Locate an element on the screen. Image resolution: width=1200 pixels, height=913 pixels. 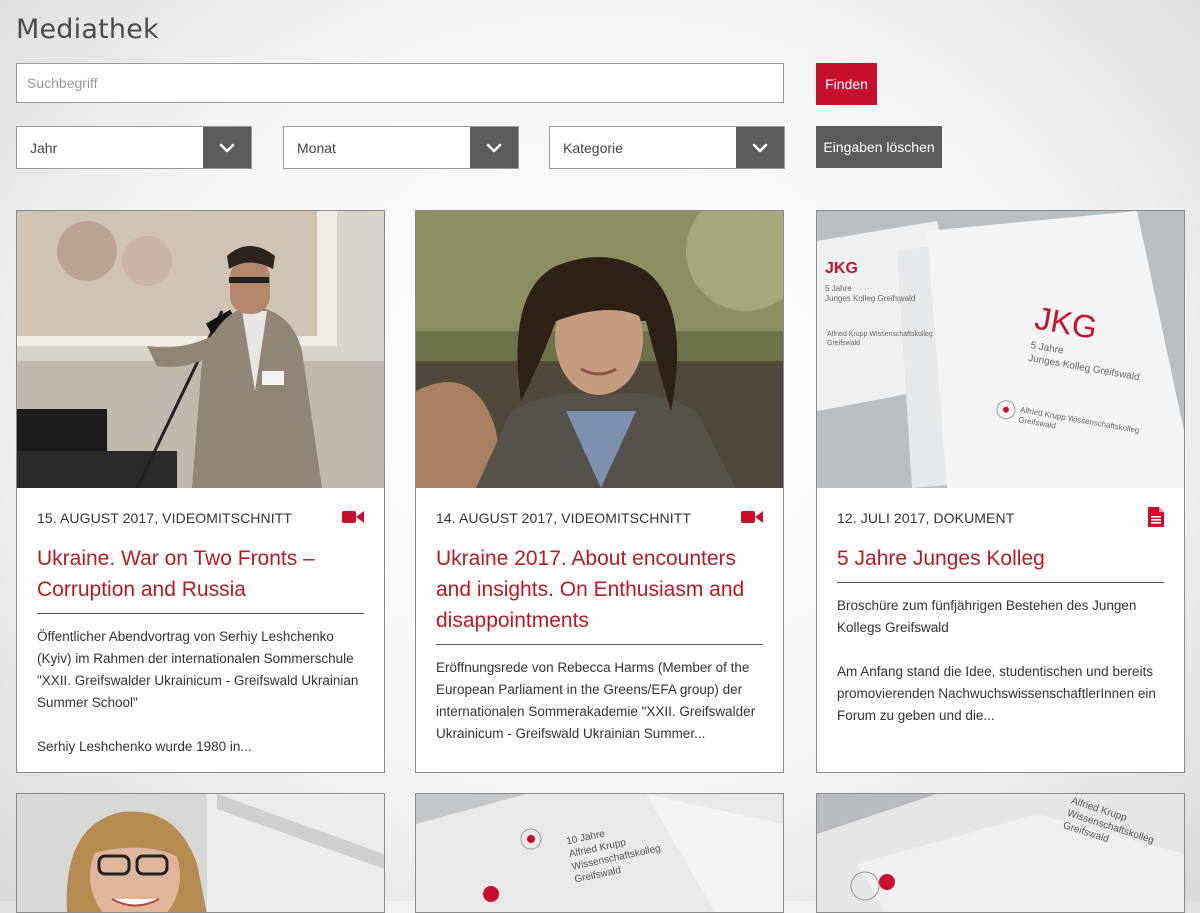
document-icon is located at coordinates (1156, 518).